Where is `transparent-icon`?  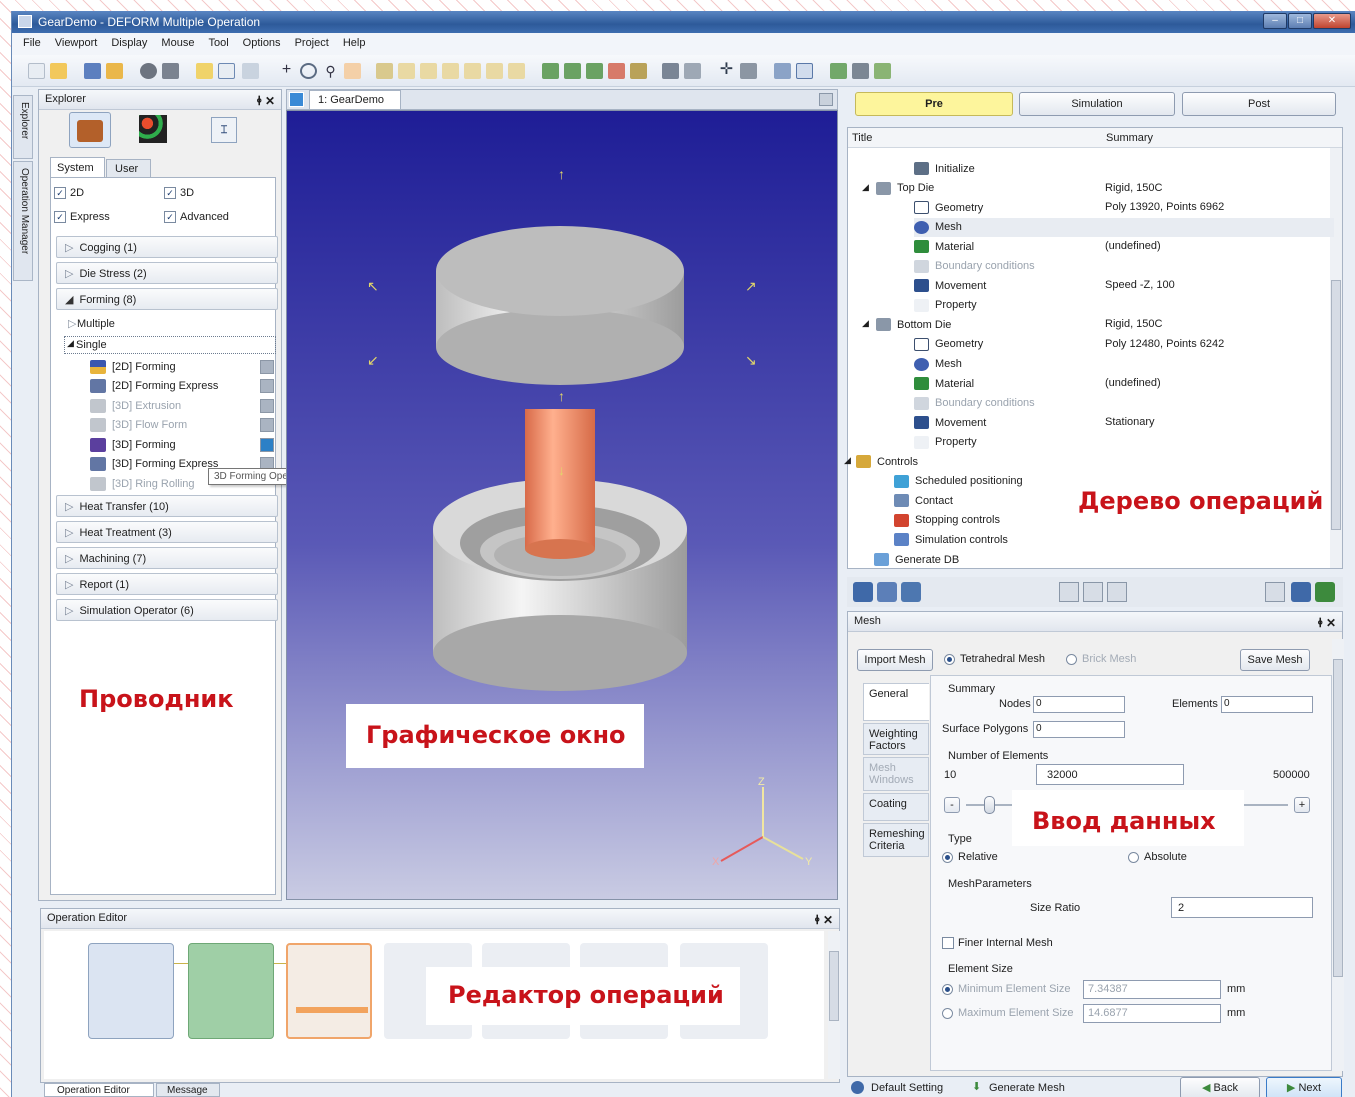 transparent-icon is located at coordinates (616, 71).